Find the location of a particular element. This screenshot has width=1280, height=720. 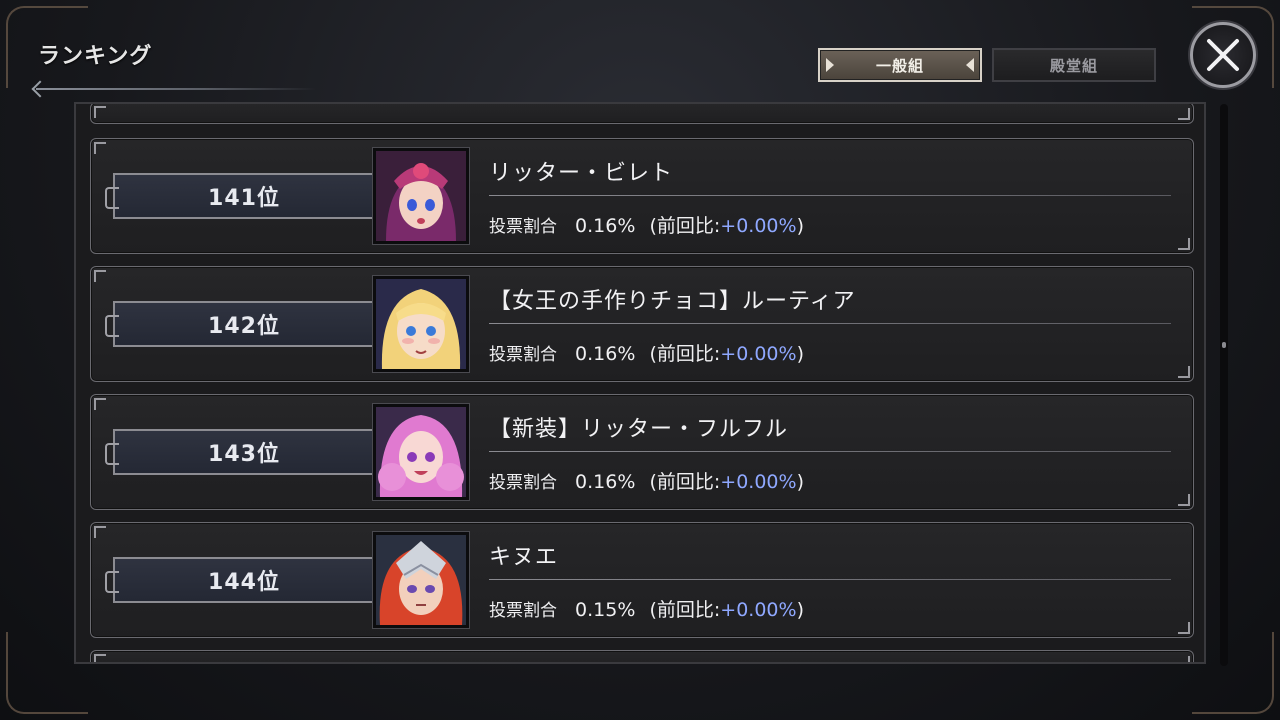

tab-hall-of-fame: 殿堂組 is located at coordinates (1074, 65).